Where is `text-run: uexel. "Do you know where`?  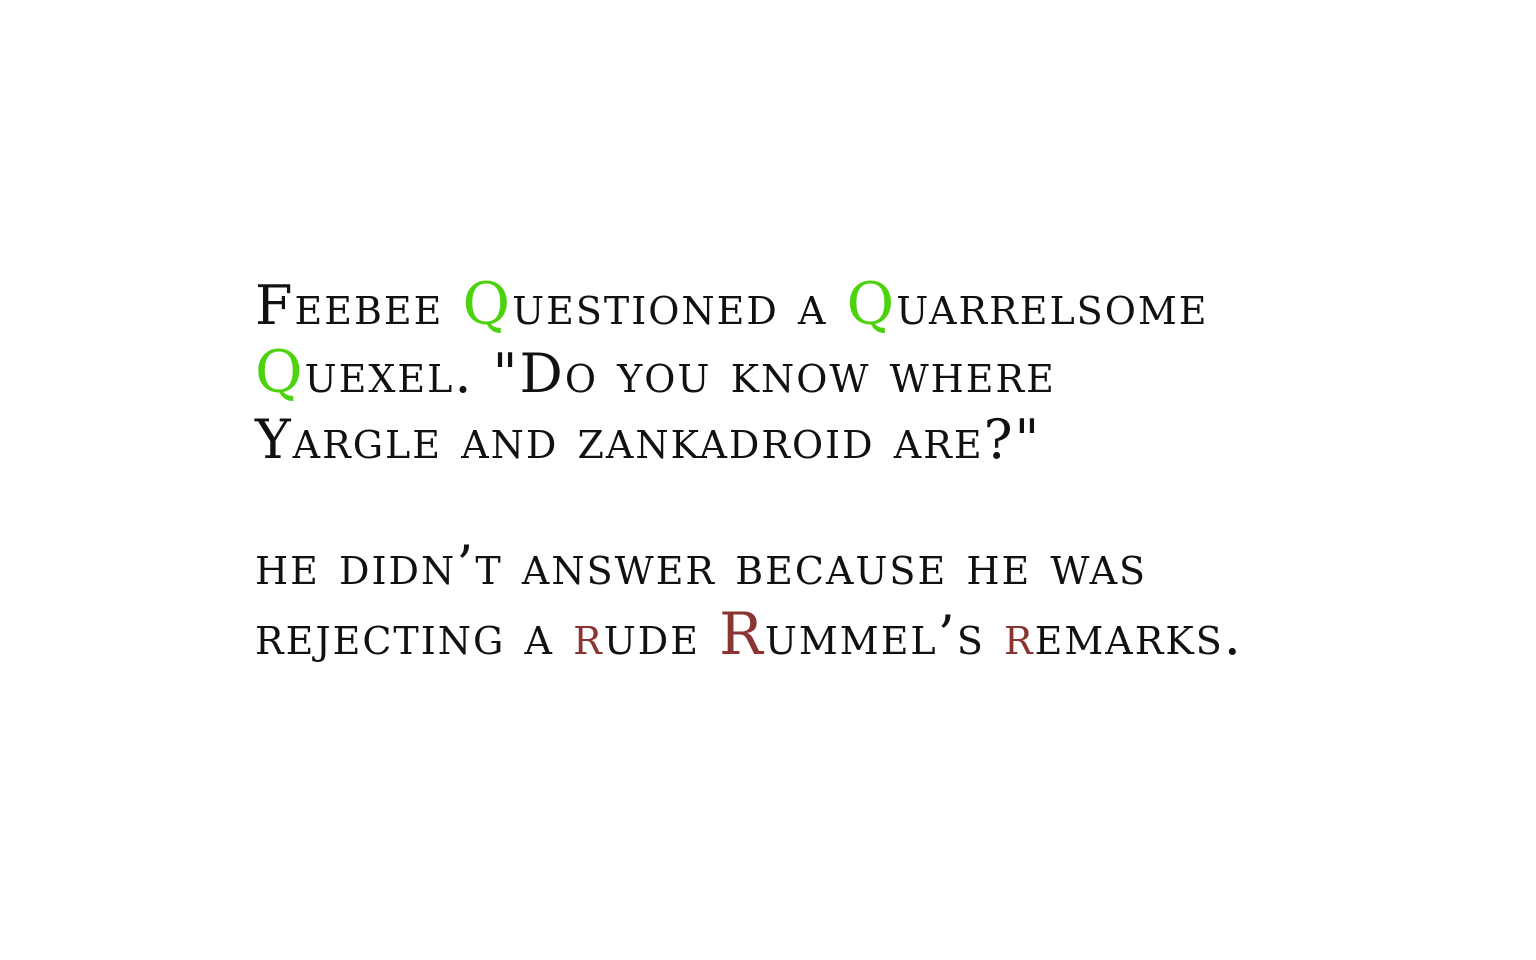
text-run: uexel. "Do you know where is located at coordinates (680, 373).